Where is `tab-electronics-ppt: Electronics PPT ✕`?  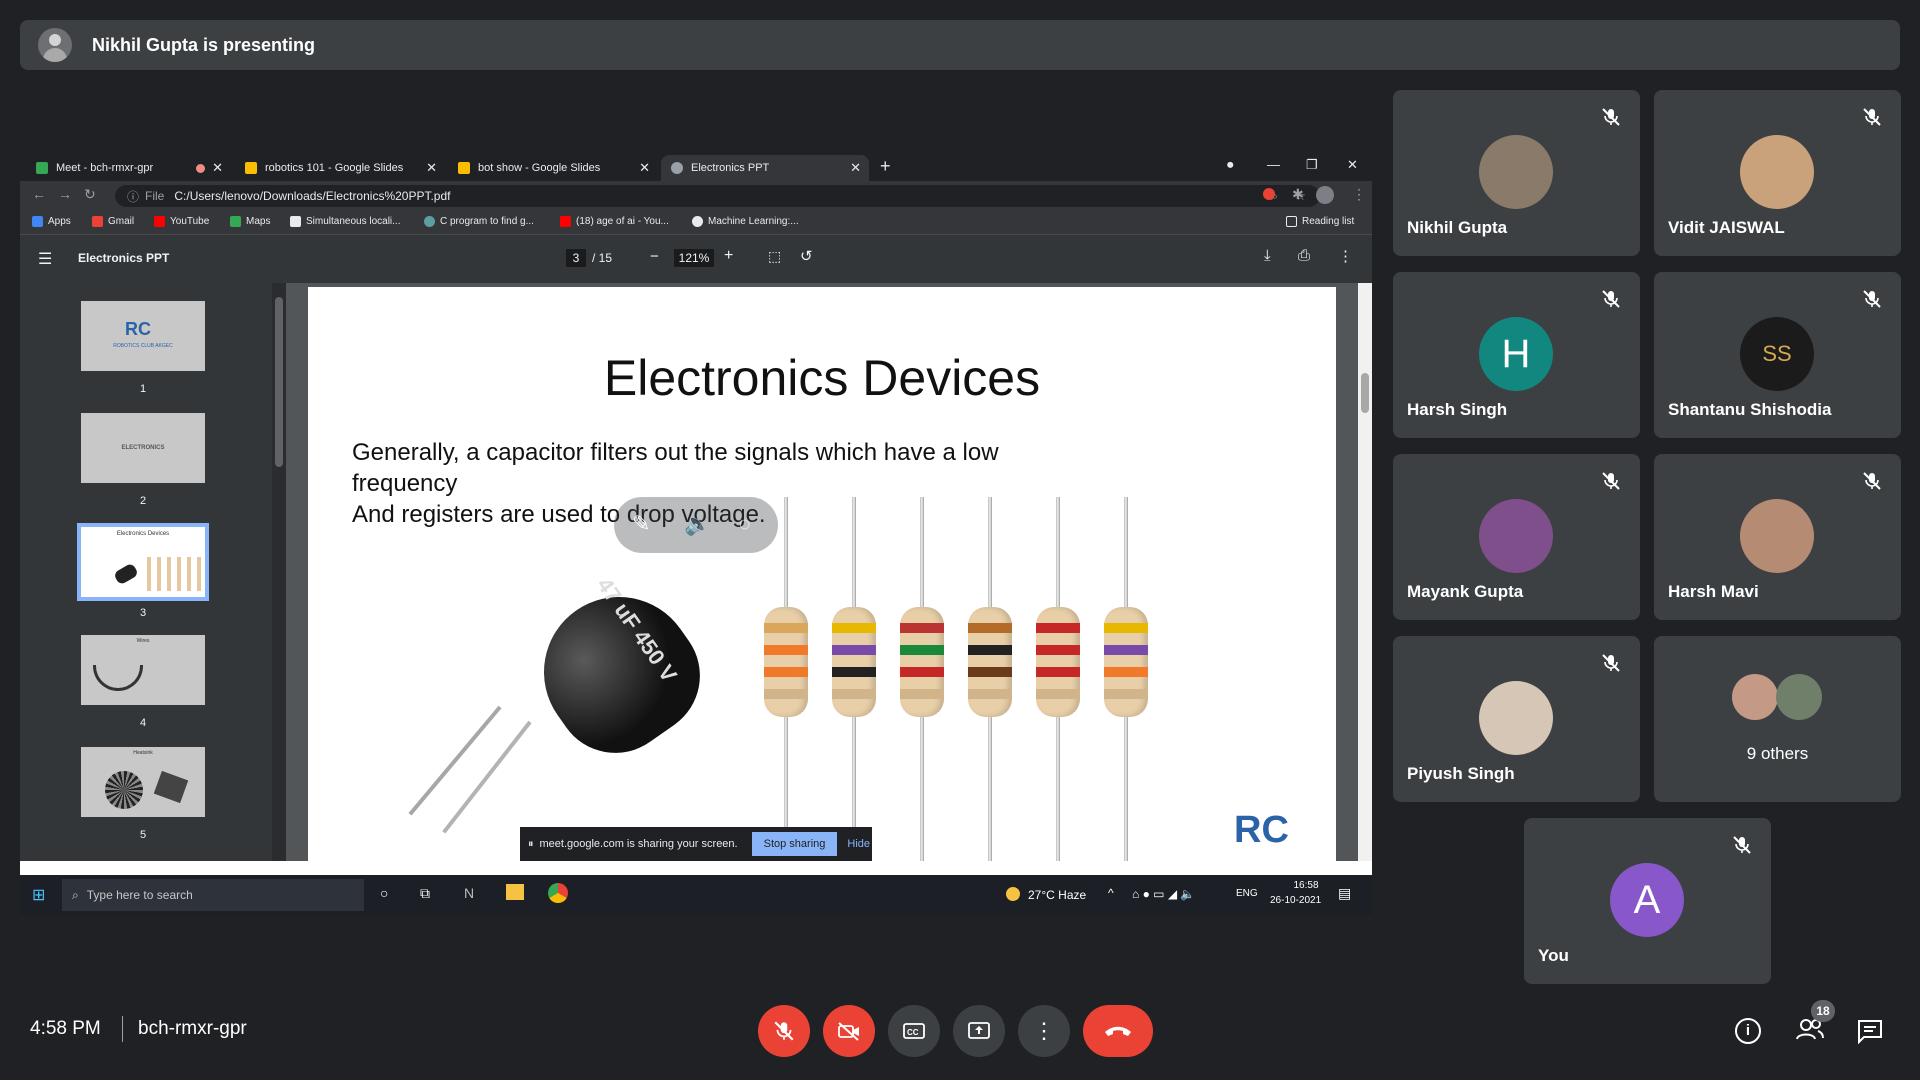
tab-electronics-ppt: Electronics PPT ✕ is located at coordinates (765, 168).